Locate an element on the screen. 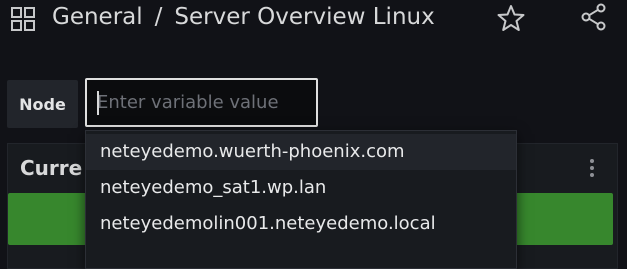  variable-input is located at coordinates (202, 102).